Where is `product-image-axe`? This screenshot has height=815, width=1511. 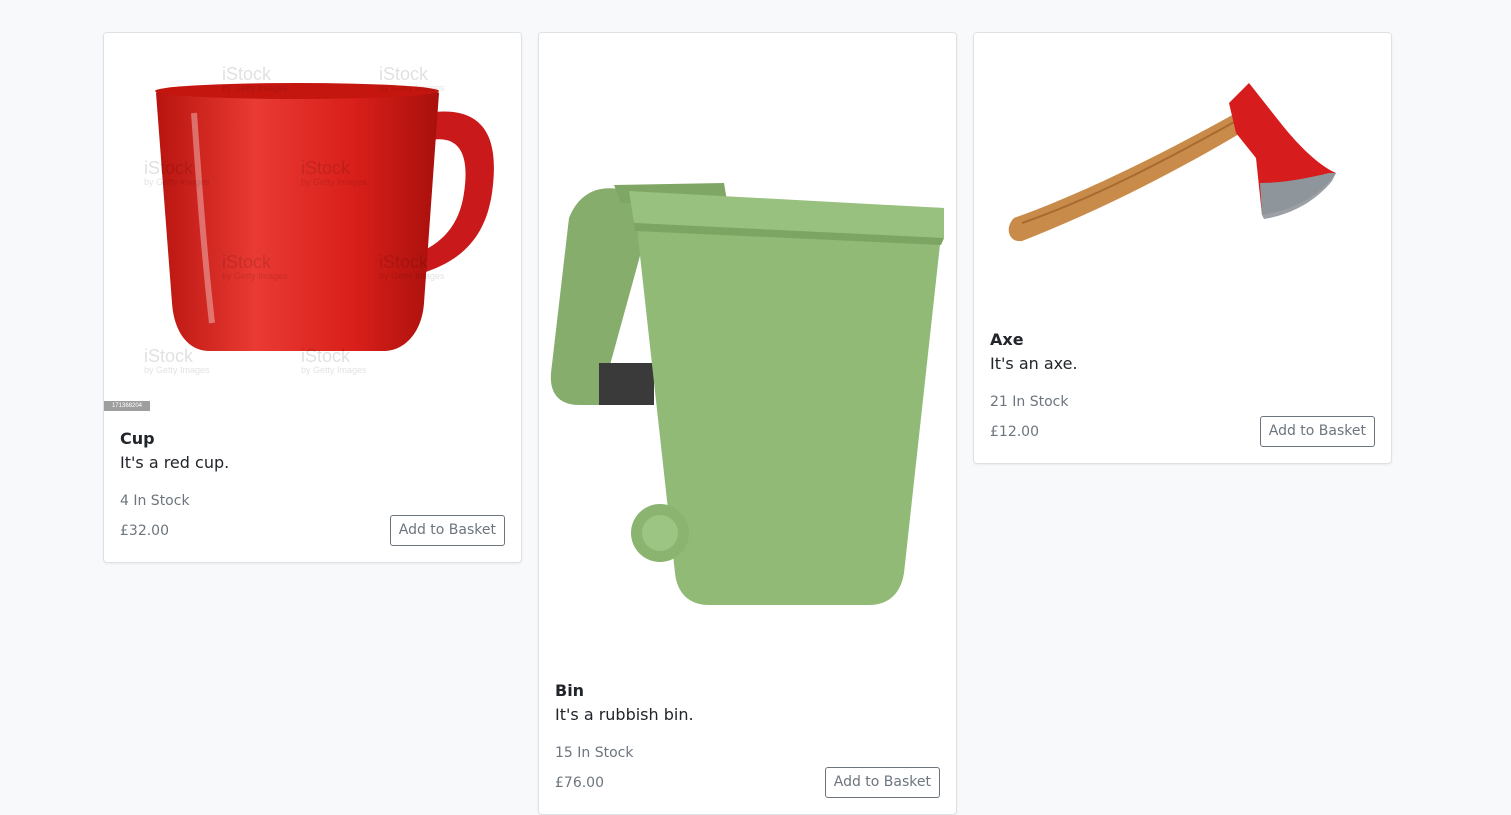
product-image-axe is located at coordinates (1182, 172).